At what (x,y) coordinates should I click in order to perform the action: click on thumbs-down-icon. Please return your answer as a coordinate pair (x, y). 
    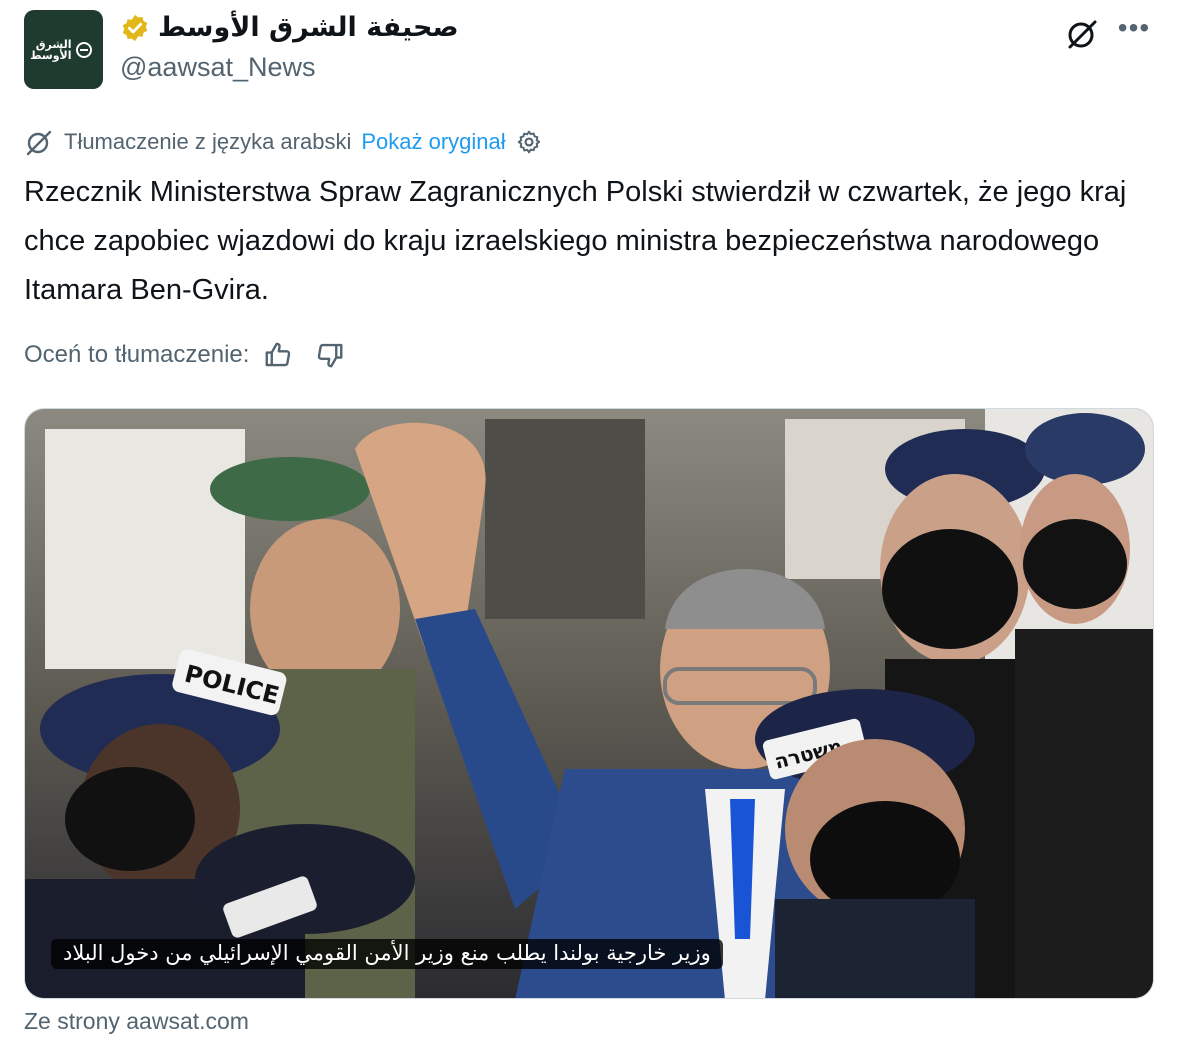
    Looking at the image, I should click on (330, 355).